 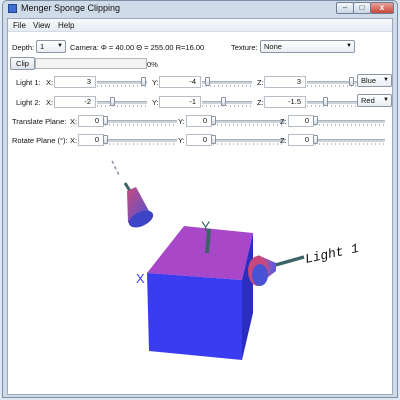 I want to click on menu-file: File, so click(x=19, y=25).